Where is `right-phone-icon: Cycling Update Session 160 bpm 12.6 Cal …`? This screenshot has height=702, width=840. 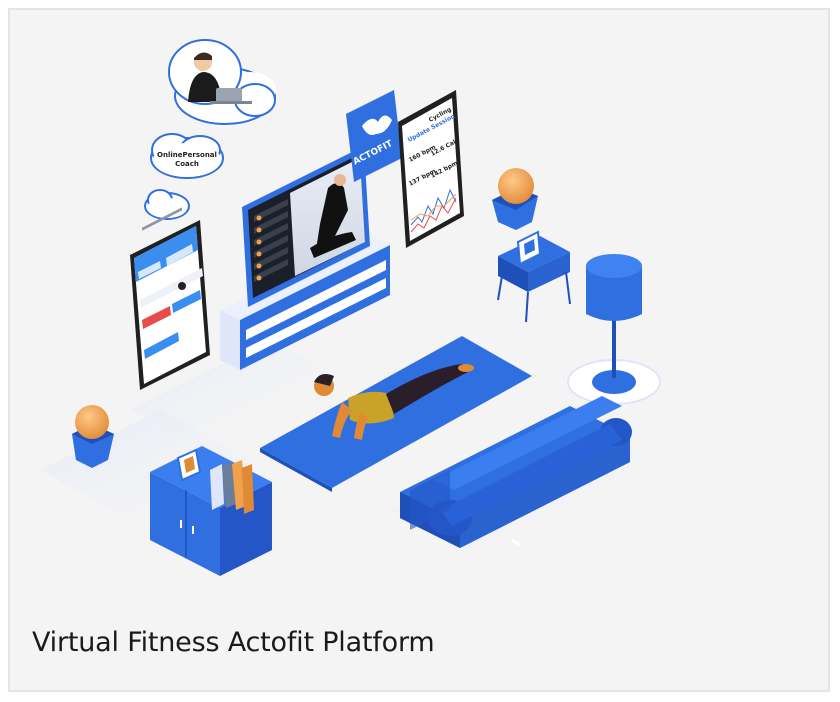 right-phone-icon: Cycling Update Session 160 bpm 12.6 Cal … is located at coordinates (431, 169).